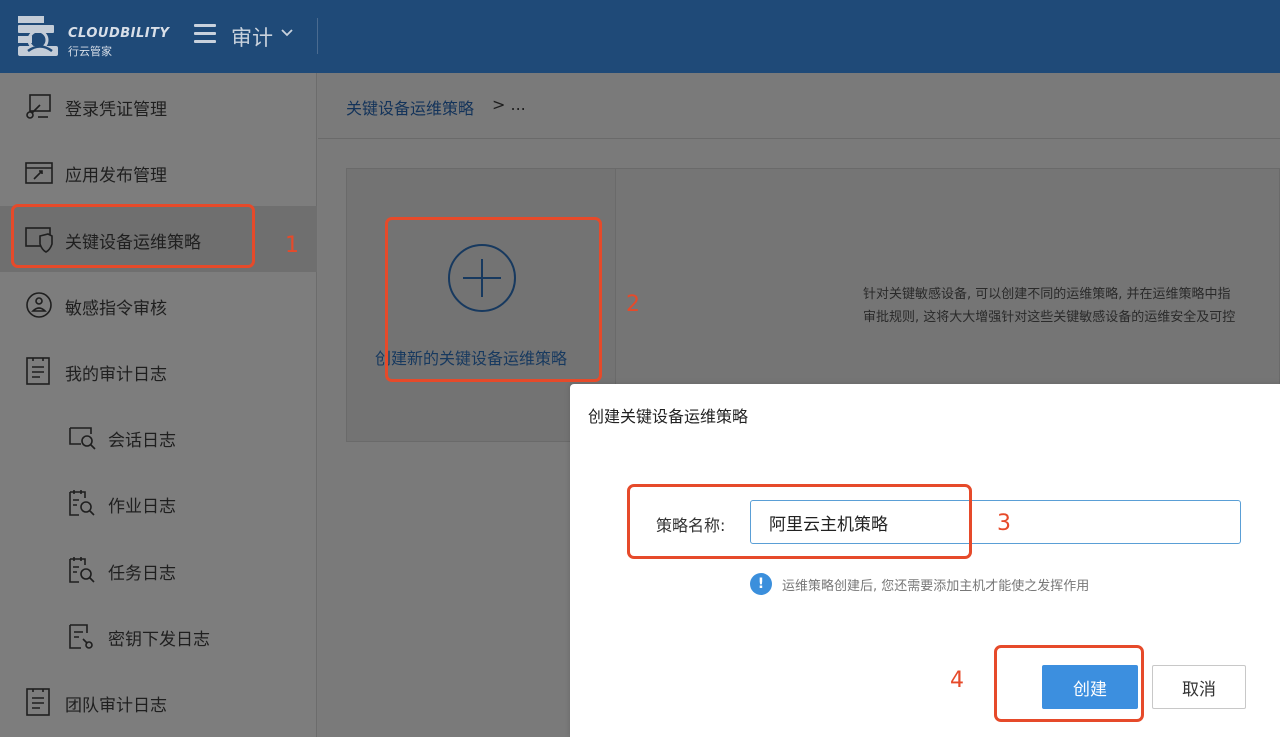 This screenshot has width=1280, height=737. I want to click on logo-text-cn: 行云管家, so click(90, 51).